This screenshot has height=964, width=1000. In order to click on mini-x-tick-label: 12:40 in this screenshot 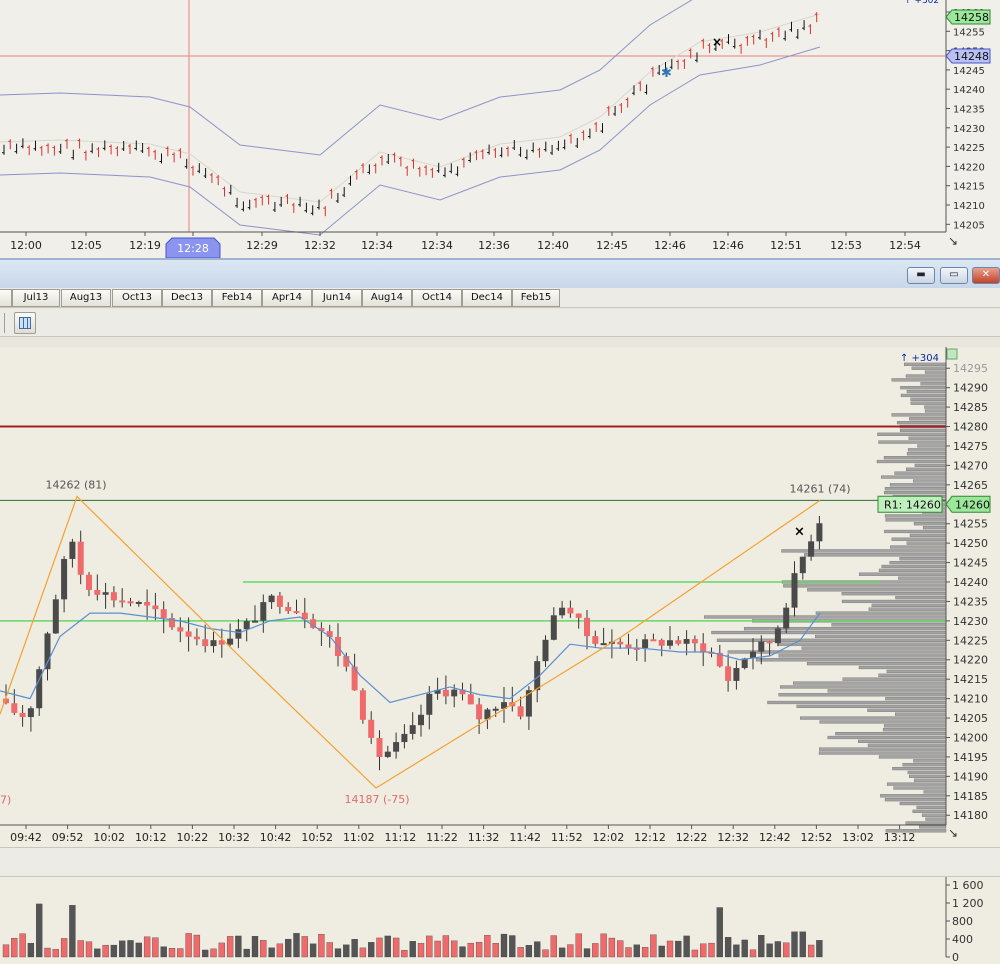, I will do `click(553, 245)`.